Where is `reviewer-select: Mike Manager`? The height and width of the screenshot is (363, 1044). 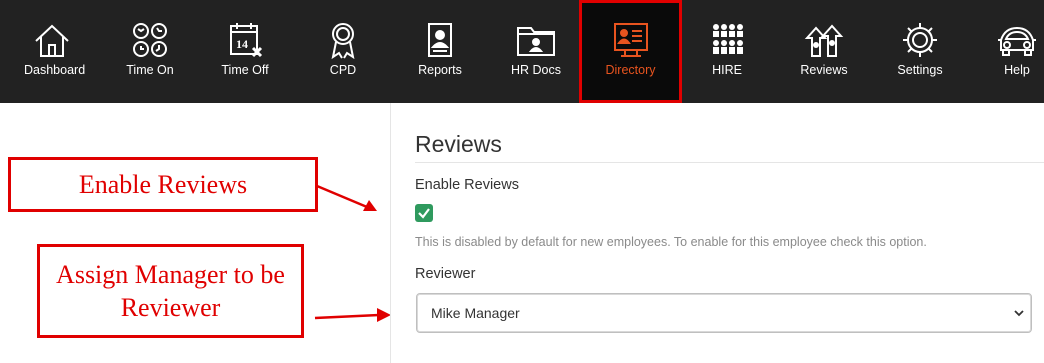 reviewer-select: Mike Manager is located at coordinates (724, 313).